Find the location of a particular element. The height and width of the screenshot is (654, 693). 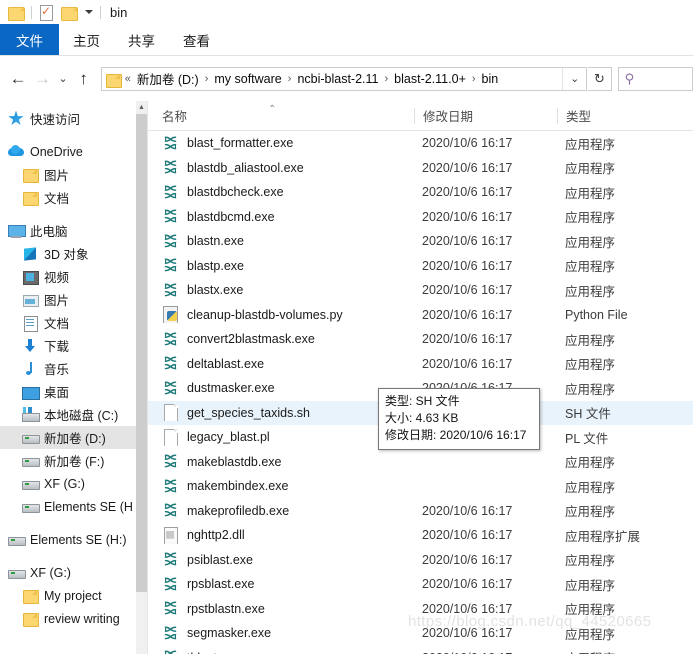

tab-home: 主页 is located at coordinates (86, 39).